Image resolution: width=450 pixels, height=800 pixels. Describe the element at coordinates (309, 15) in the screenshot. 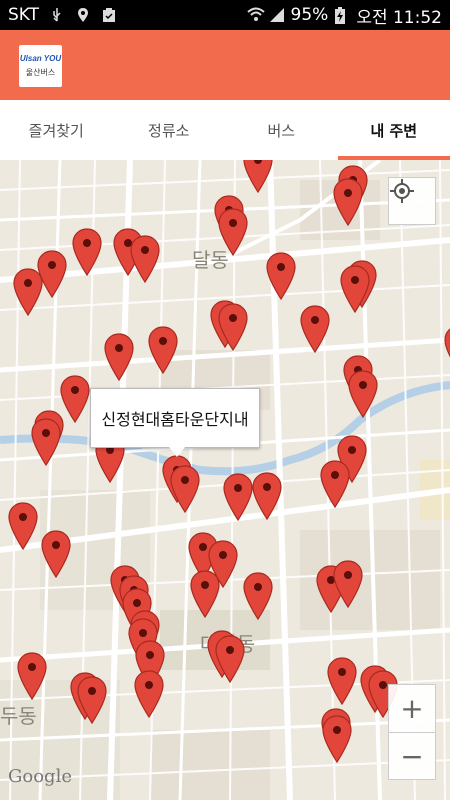

I see `battery-percent: 95%` at that location.